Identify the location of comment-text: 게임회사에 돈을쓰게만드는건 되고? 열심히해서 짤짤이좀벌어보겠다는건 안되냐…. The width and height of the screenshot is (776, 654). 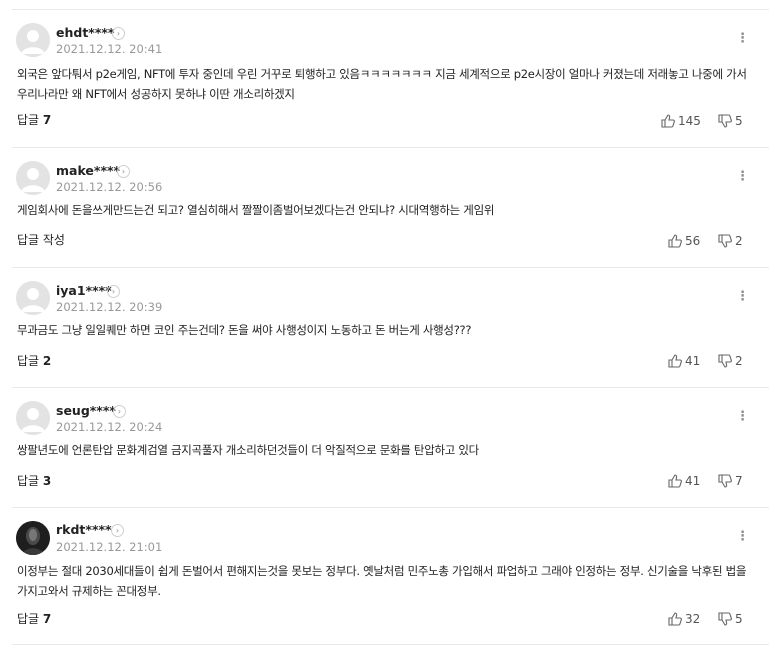
(256, 210).